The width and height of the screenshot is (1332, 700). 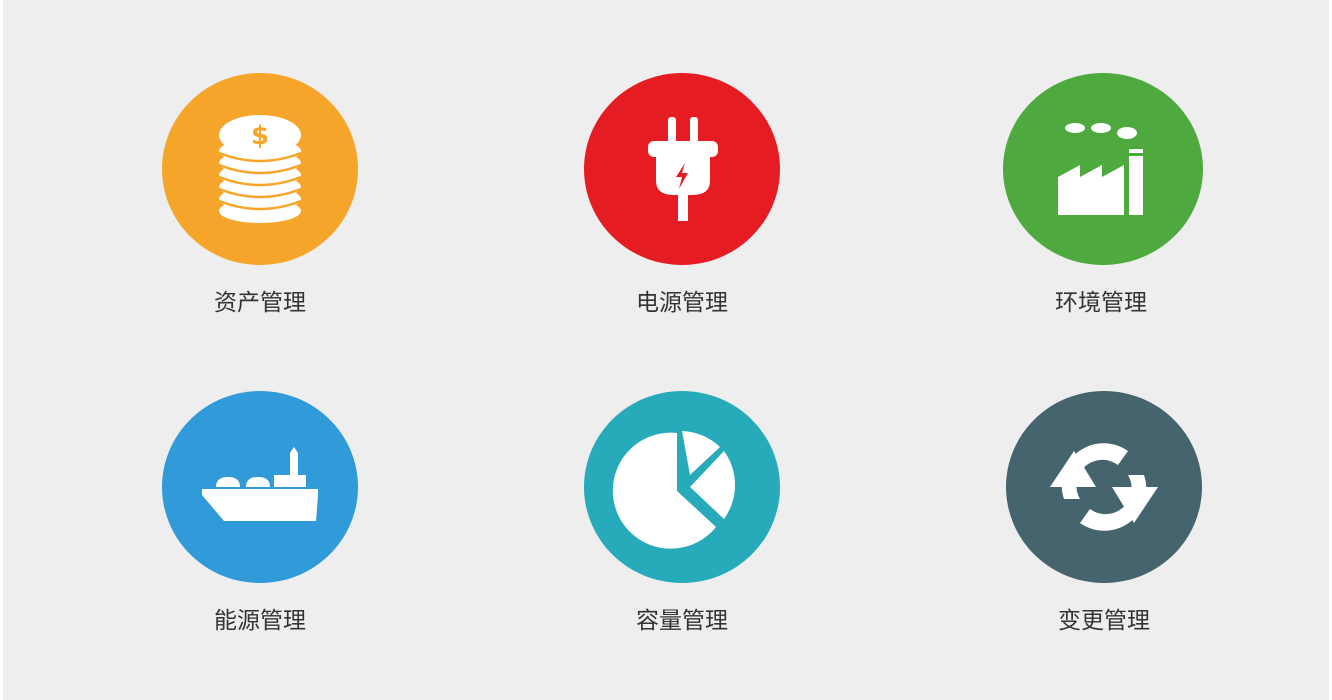 I want to click on change-management-tile: 变更管理, so click(x=1104, y=516).